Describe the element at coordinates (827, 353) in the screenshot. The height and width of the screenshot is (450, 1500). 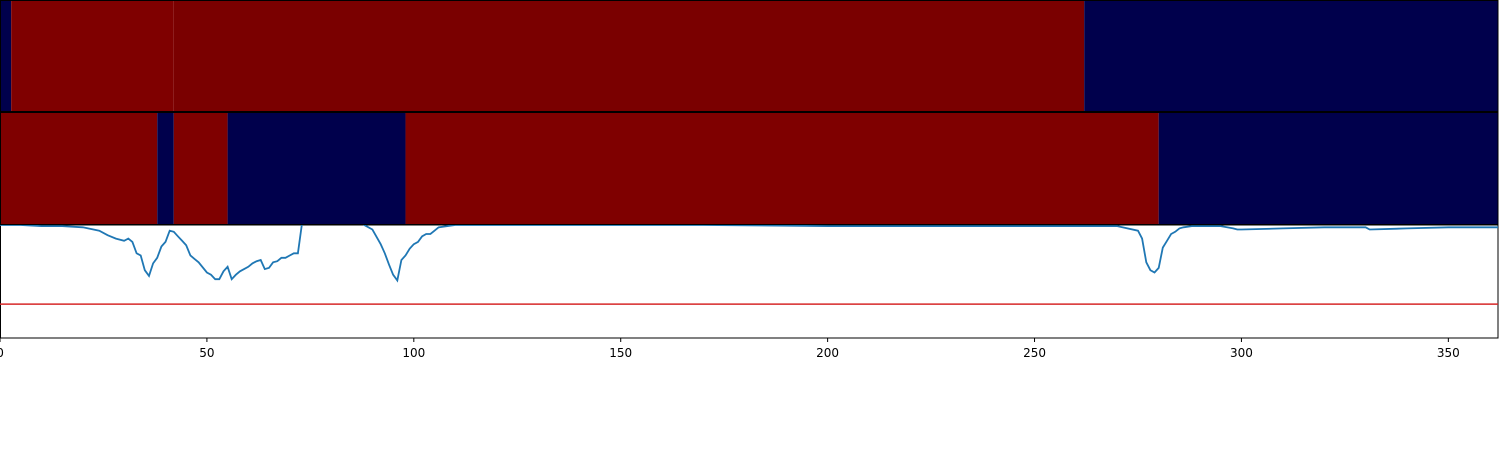
I see `x-tick-label: 200` at that location.